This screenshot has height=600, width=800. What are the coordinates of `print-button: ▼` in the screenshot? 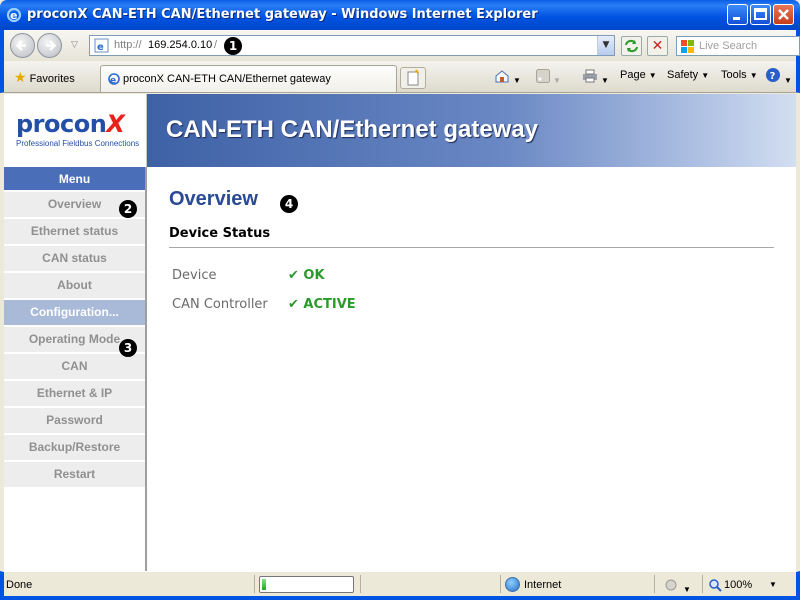 It's located at (595, 77).